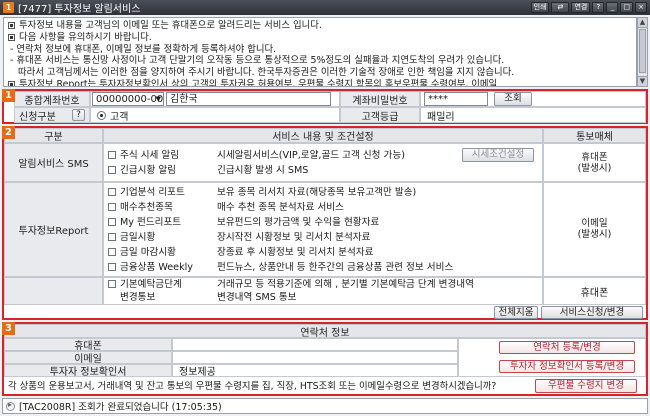 Image resolution: width=650 pixels, height=416 pixels. Describe the element at coordinates (641, 7) in the screenshot. I see `close-button: ×` at that location.